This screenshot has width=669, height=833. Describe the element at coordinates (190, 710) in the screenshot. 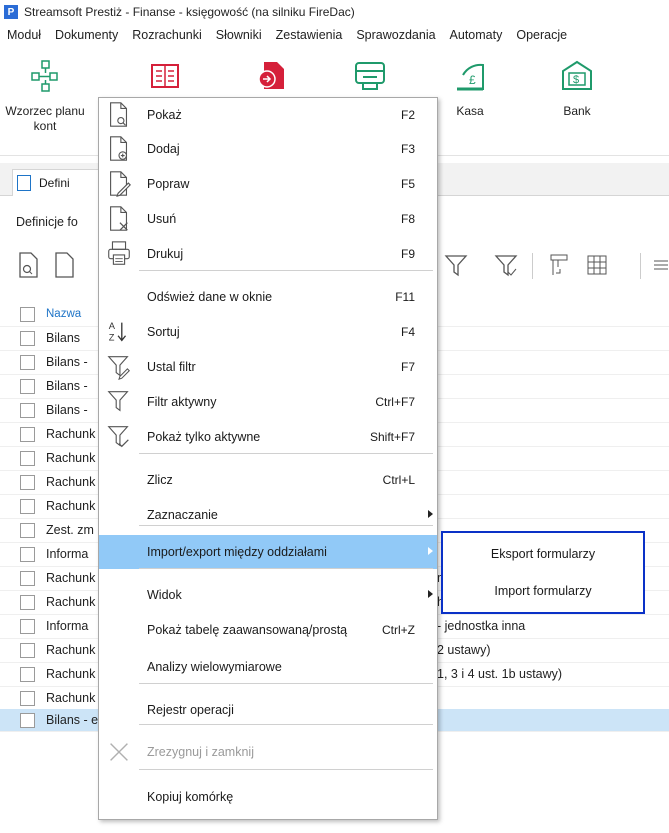

I see `menu-item-label: Rejestr operacji` at that location.